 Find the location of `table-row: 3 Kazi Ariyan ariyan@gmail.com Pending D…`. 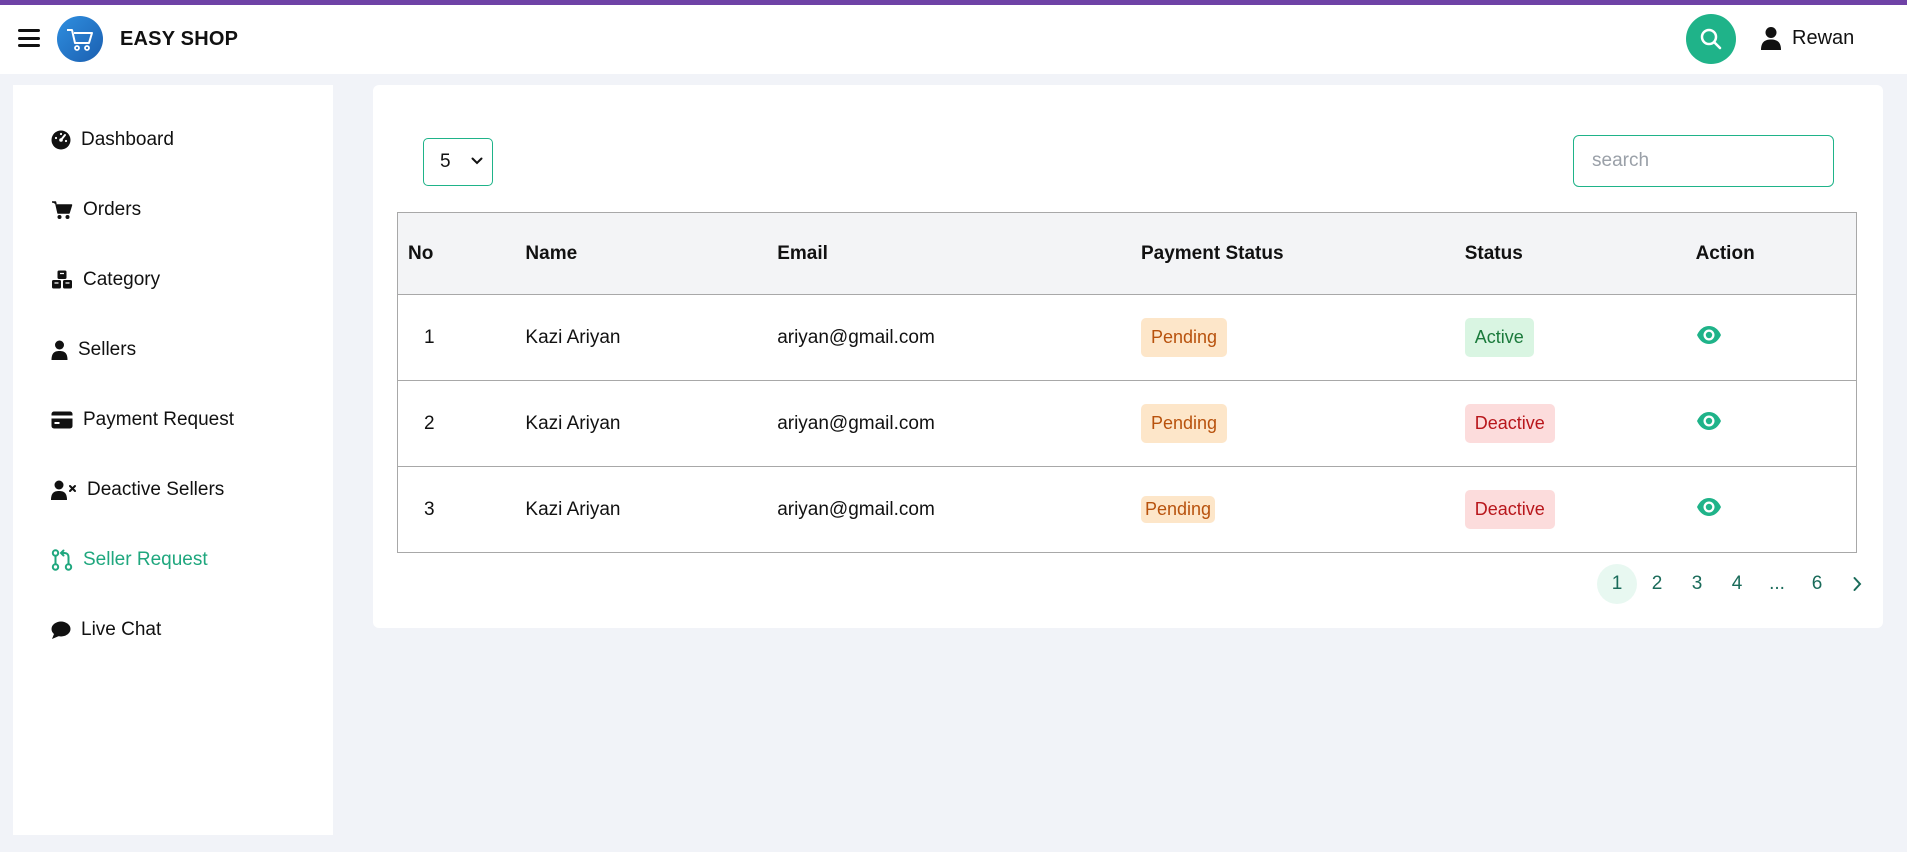

table-row: 3 Kazi Ariyan ariyan@gmail.com Pending D… is located at coordinates (1127, 509).